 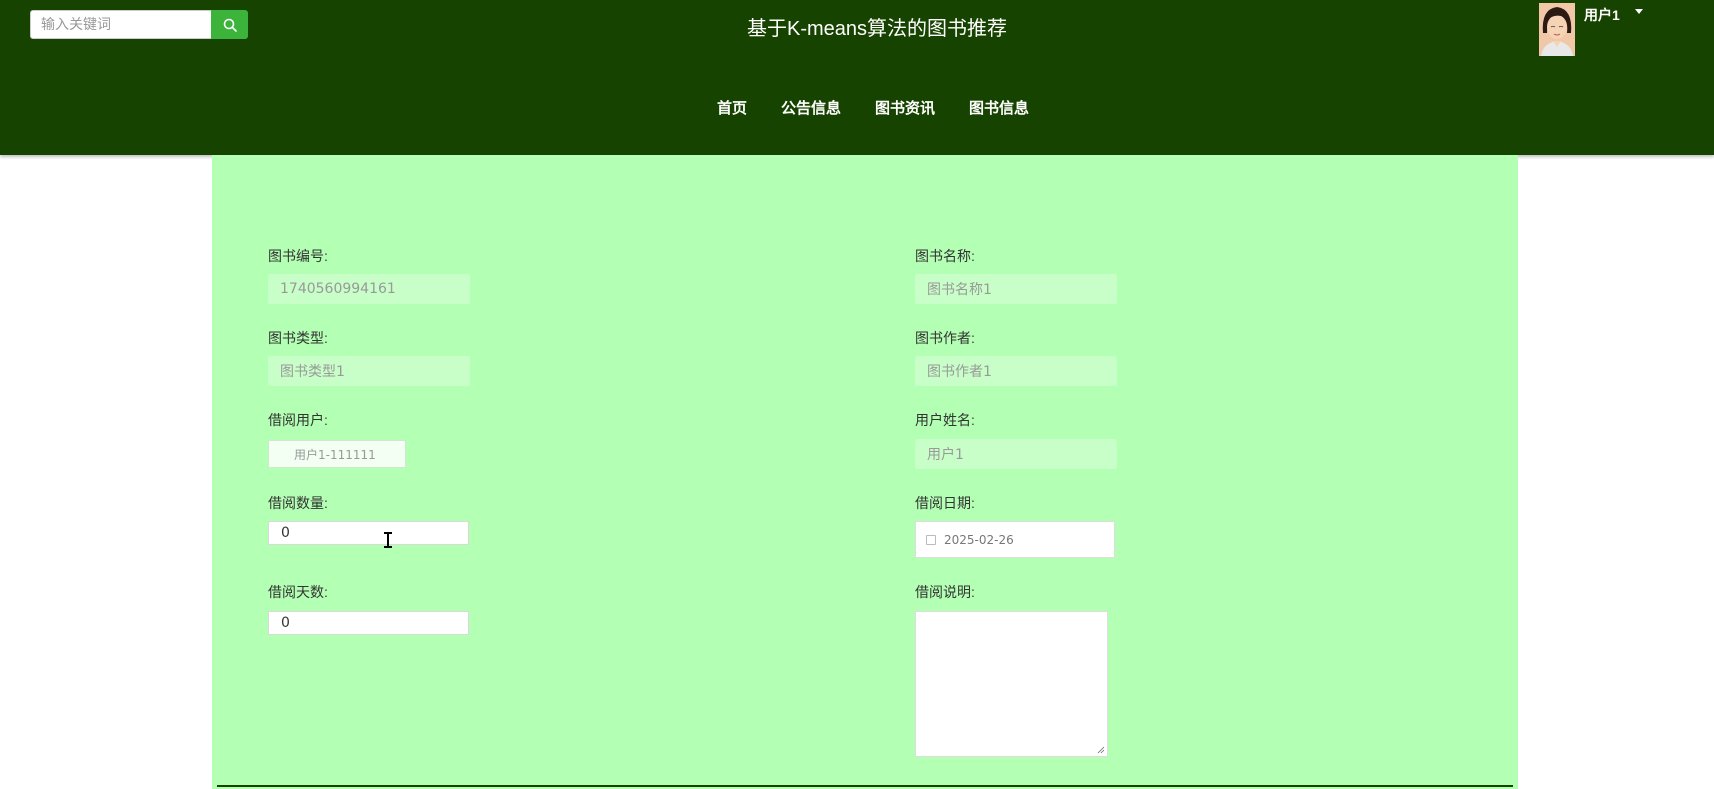 I want to click on borrow-date-value: 2025-02-26, so click(x=979, y=539).